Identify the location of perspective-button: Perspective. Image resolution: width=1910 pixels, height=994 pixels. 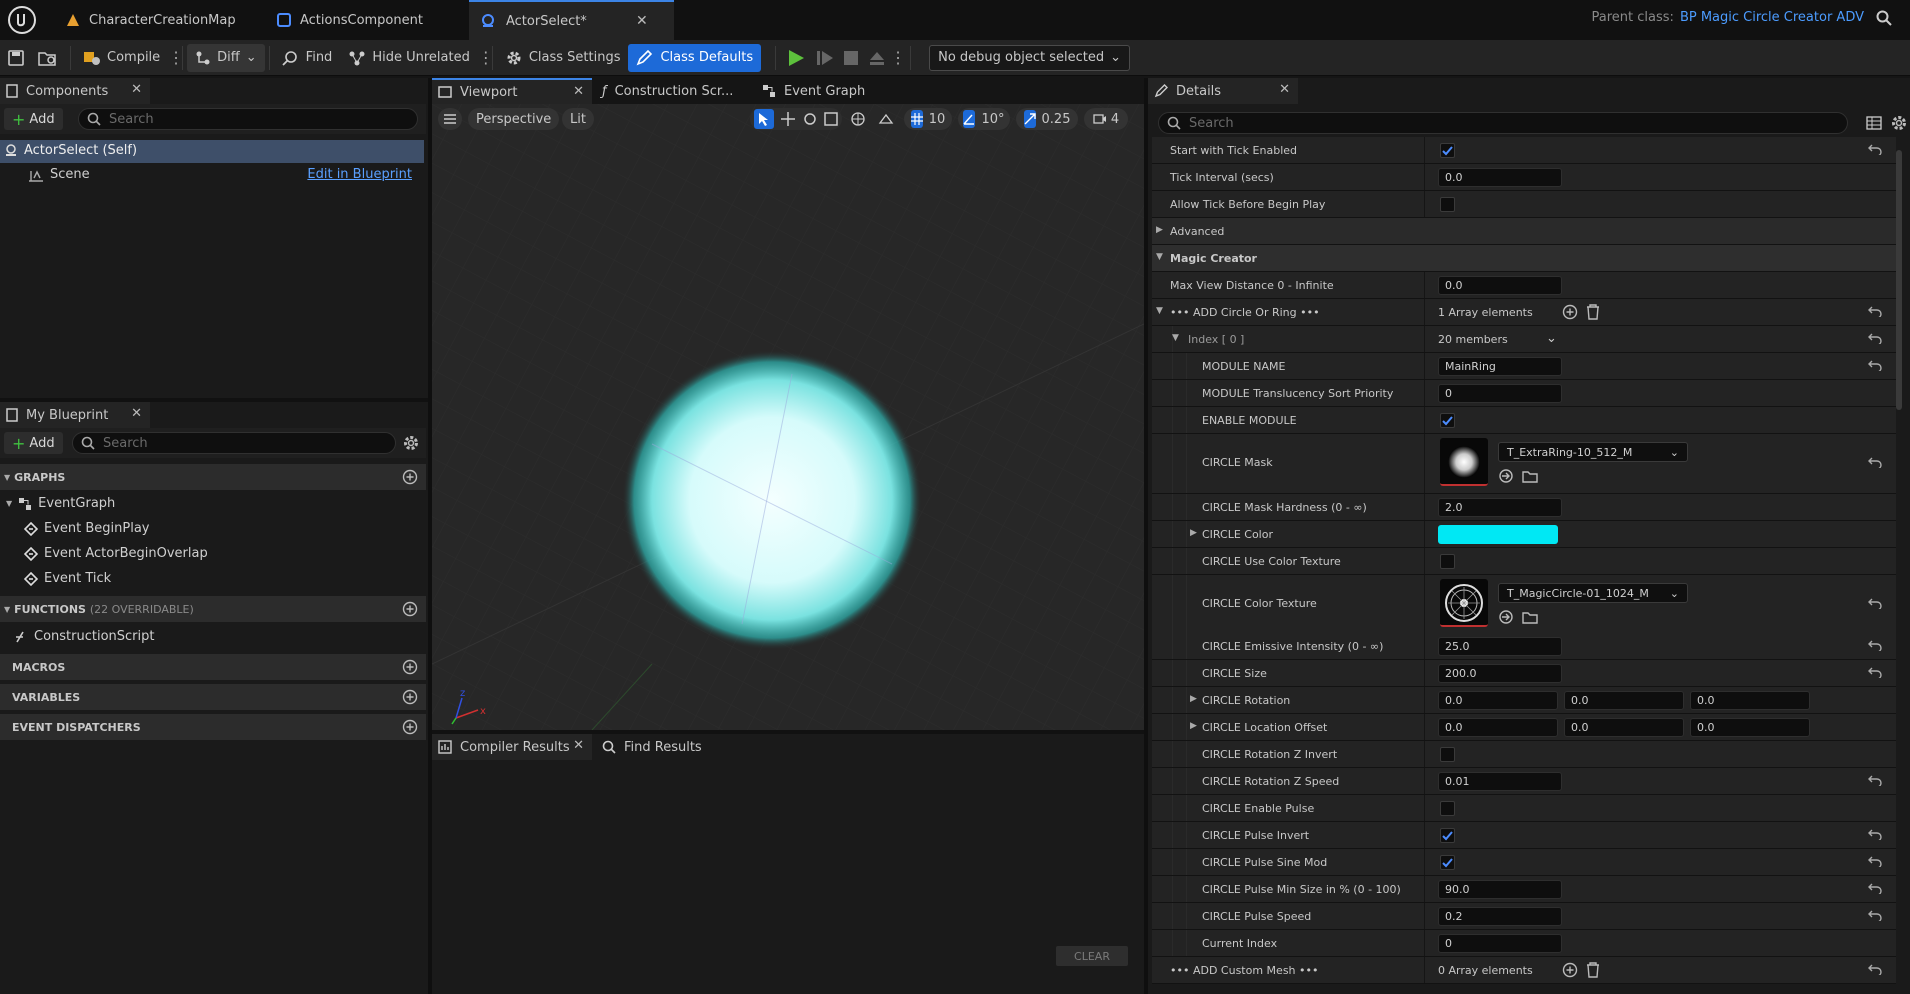
(514, 119).